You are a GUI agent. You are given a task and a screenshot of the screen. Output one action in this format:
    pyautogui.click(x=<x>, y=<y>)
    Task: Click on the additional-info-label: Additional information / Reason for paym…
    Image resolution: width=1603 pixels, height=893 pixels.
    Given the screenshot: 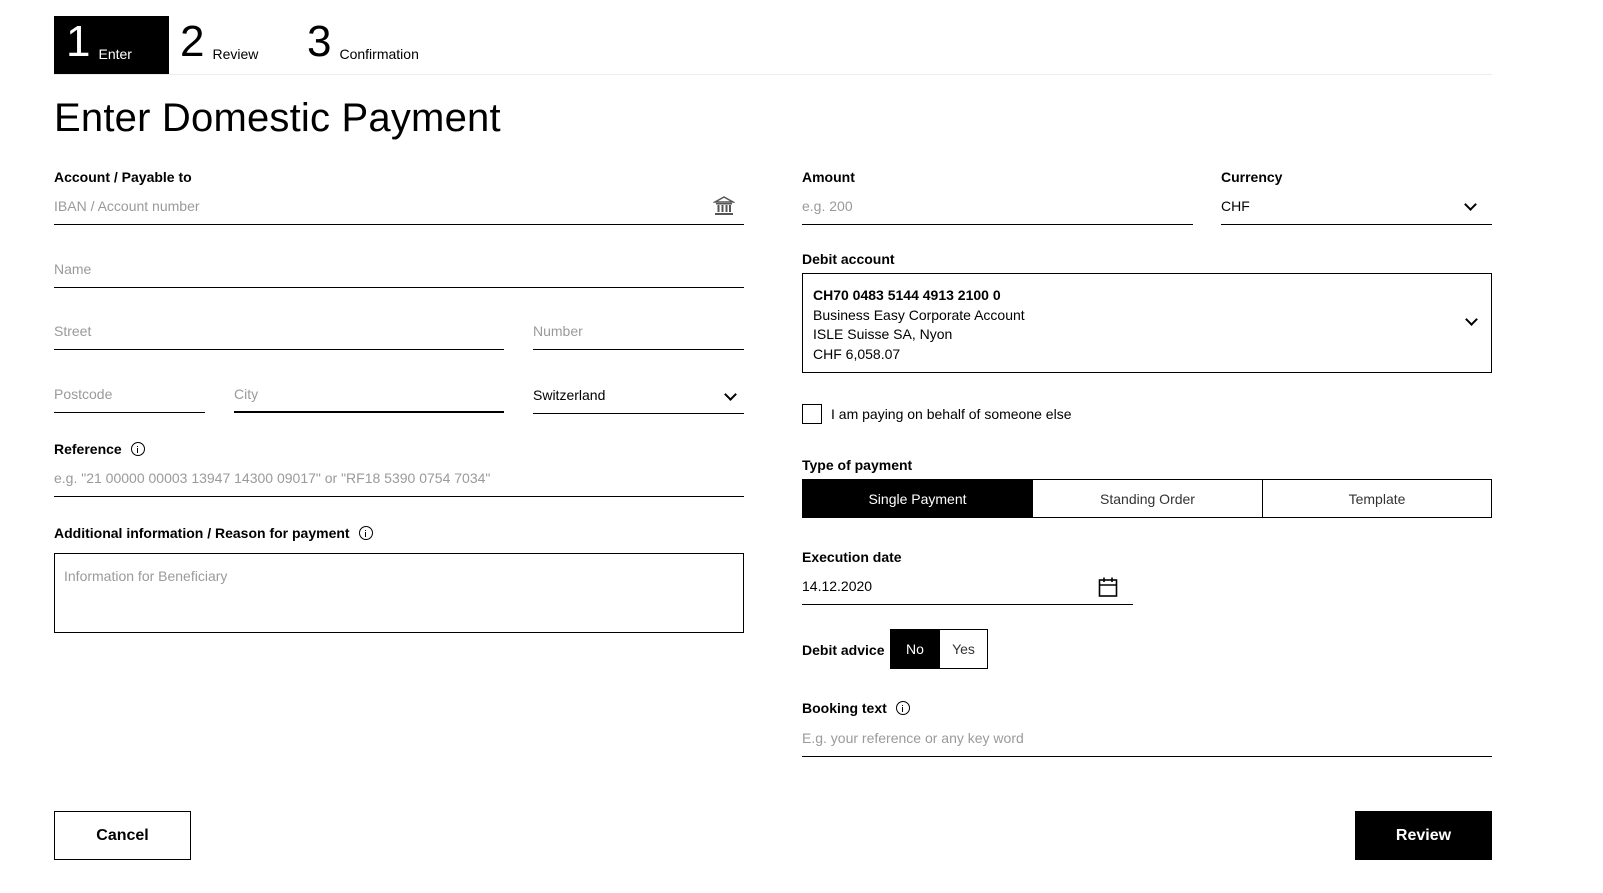 What is the action you would take?
    pyautogui.click(x=213, y=533)
    